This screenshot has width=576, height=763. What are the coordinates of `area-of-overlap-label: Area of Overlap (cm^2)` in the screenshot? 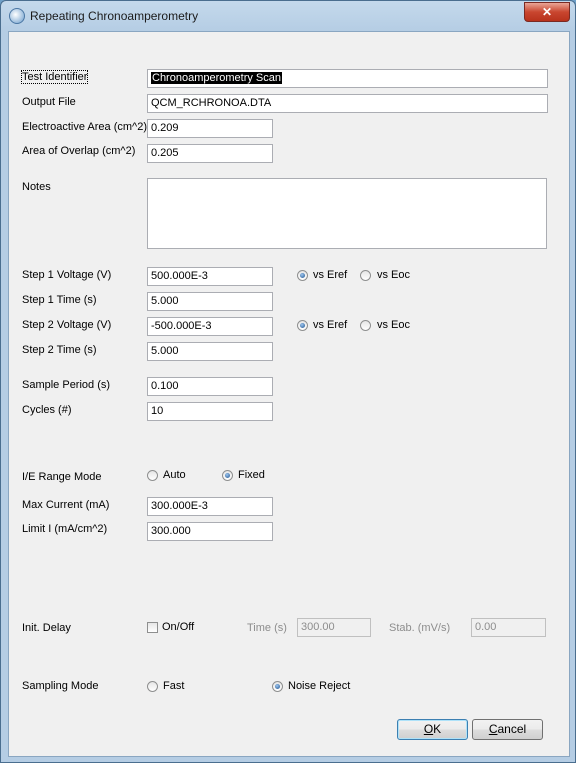 It's located at (79, 151).